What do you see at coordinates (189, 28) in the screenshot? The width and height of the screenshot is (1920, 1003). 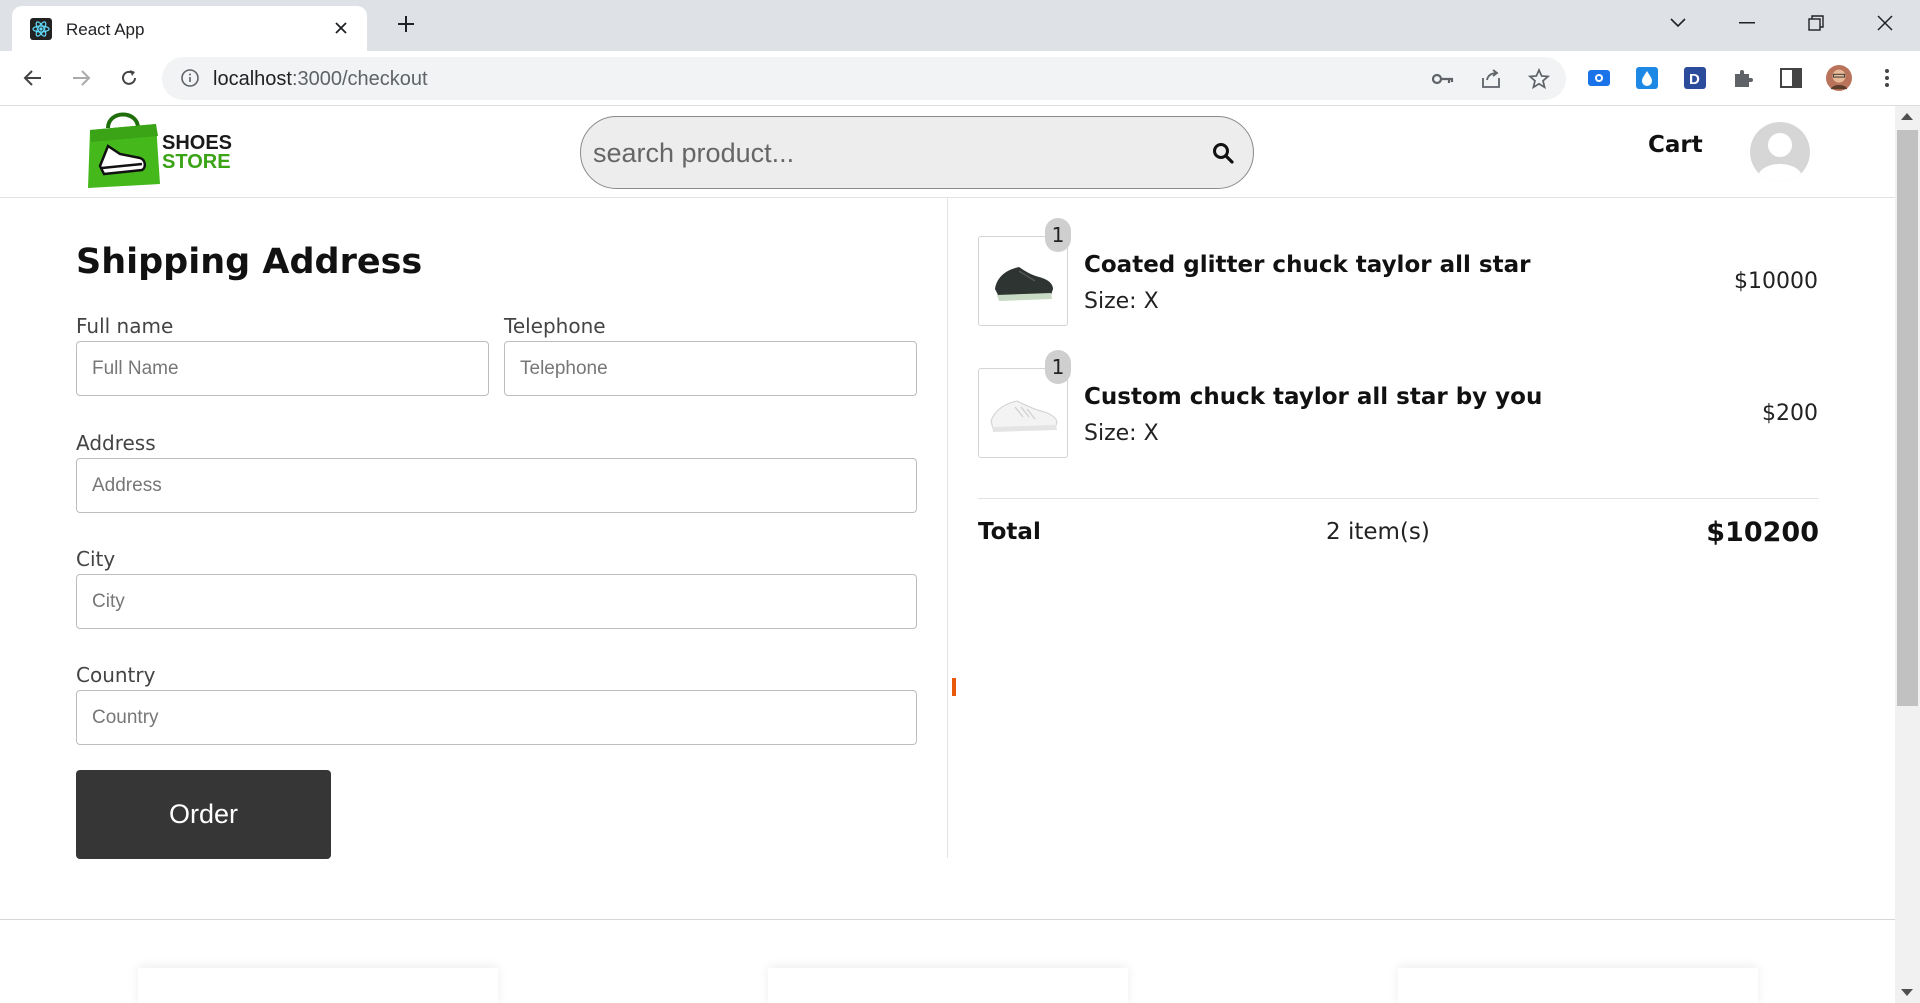 I see `browser-tab: React App` at bounding box center [189, 28].